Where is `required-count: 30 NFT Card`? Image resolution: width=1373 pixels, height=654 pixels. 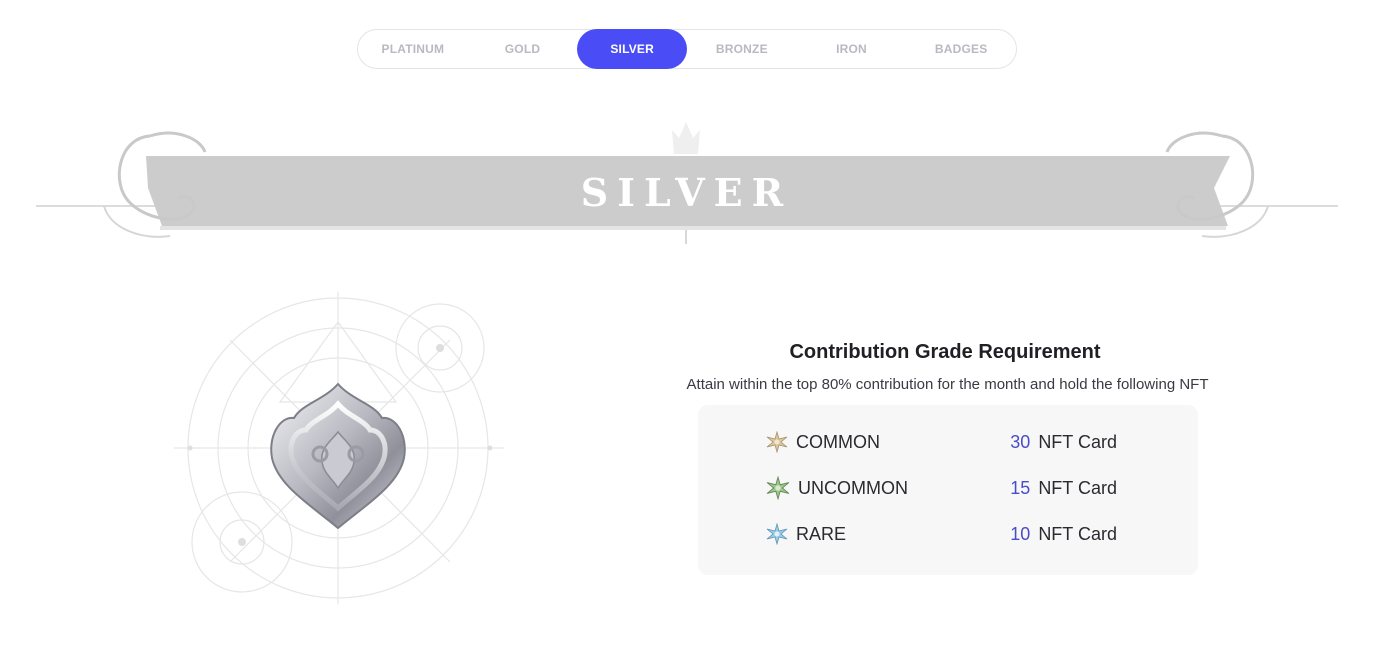 required-count: 30 NFT Card is located at coordinates (1063, 442).